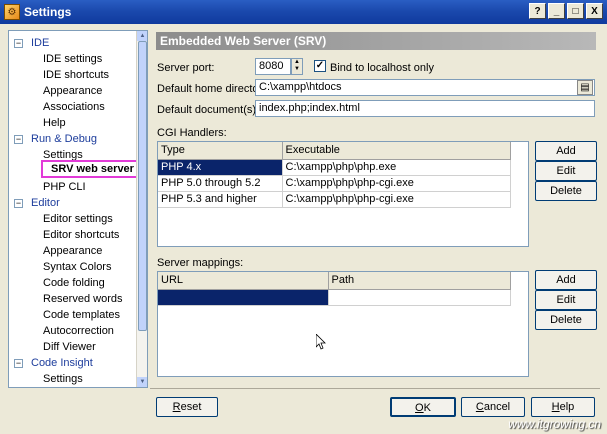 The height and width of the screenshot is (434, 607). What do you see at coordinates (303, 12) in the screenshot?
I see `title-bar: ⚙ Settings ? _ □ X` at bounding box center [303, 12].